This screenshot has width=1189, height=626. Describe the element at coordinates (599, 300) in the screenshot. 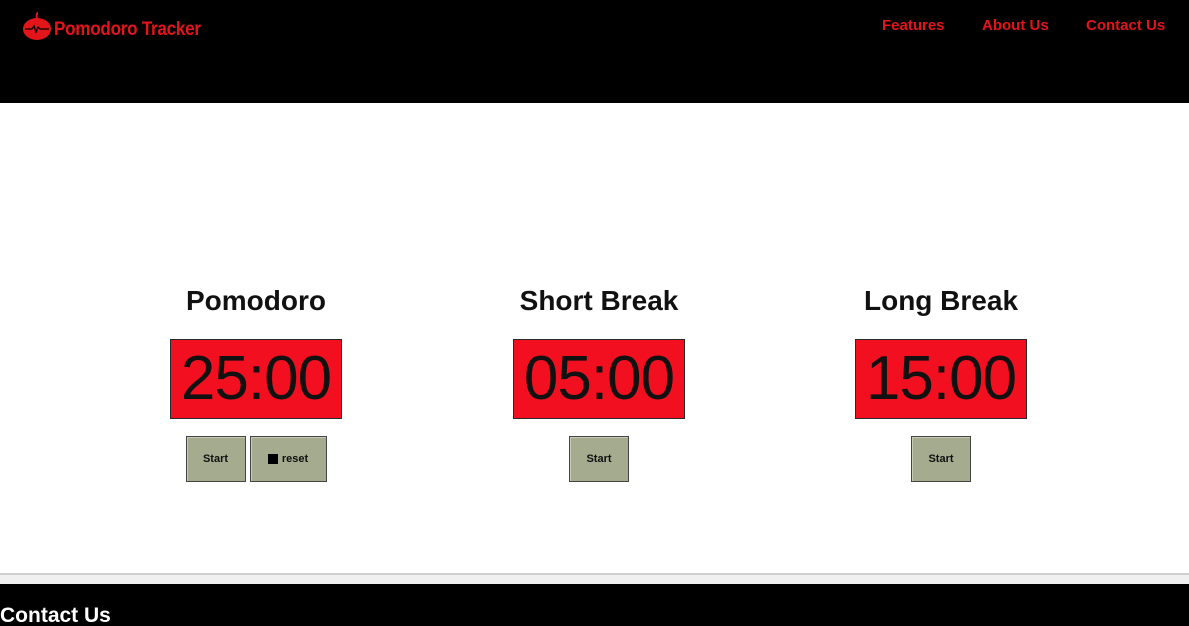

I see `timer-title-short-break: Short Break` at that location.